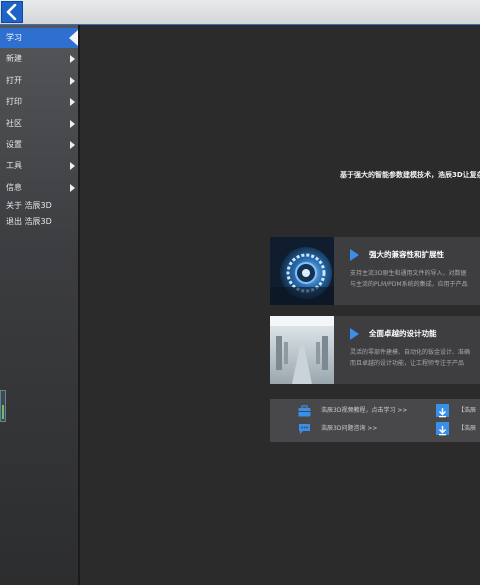 The height and width of the screenshot is (585, 480). I want to click on consult-link: 浩辰3D问题咨询 >>, so click(349, 427).